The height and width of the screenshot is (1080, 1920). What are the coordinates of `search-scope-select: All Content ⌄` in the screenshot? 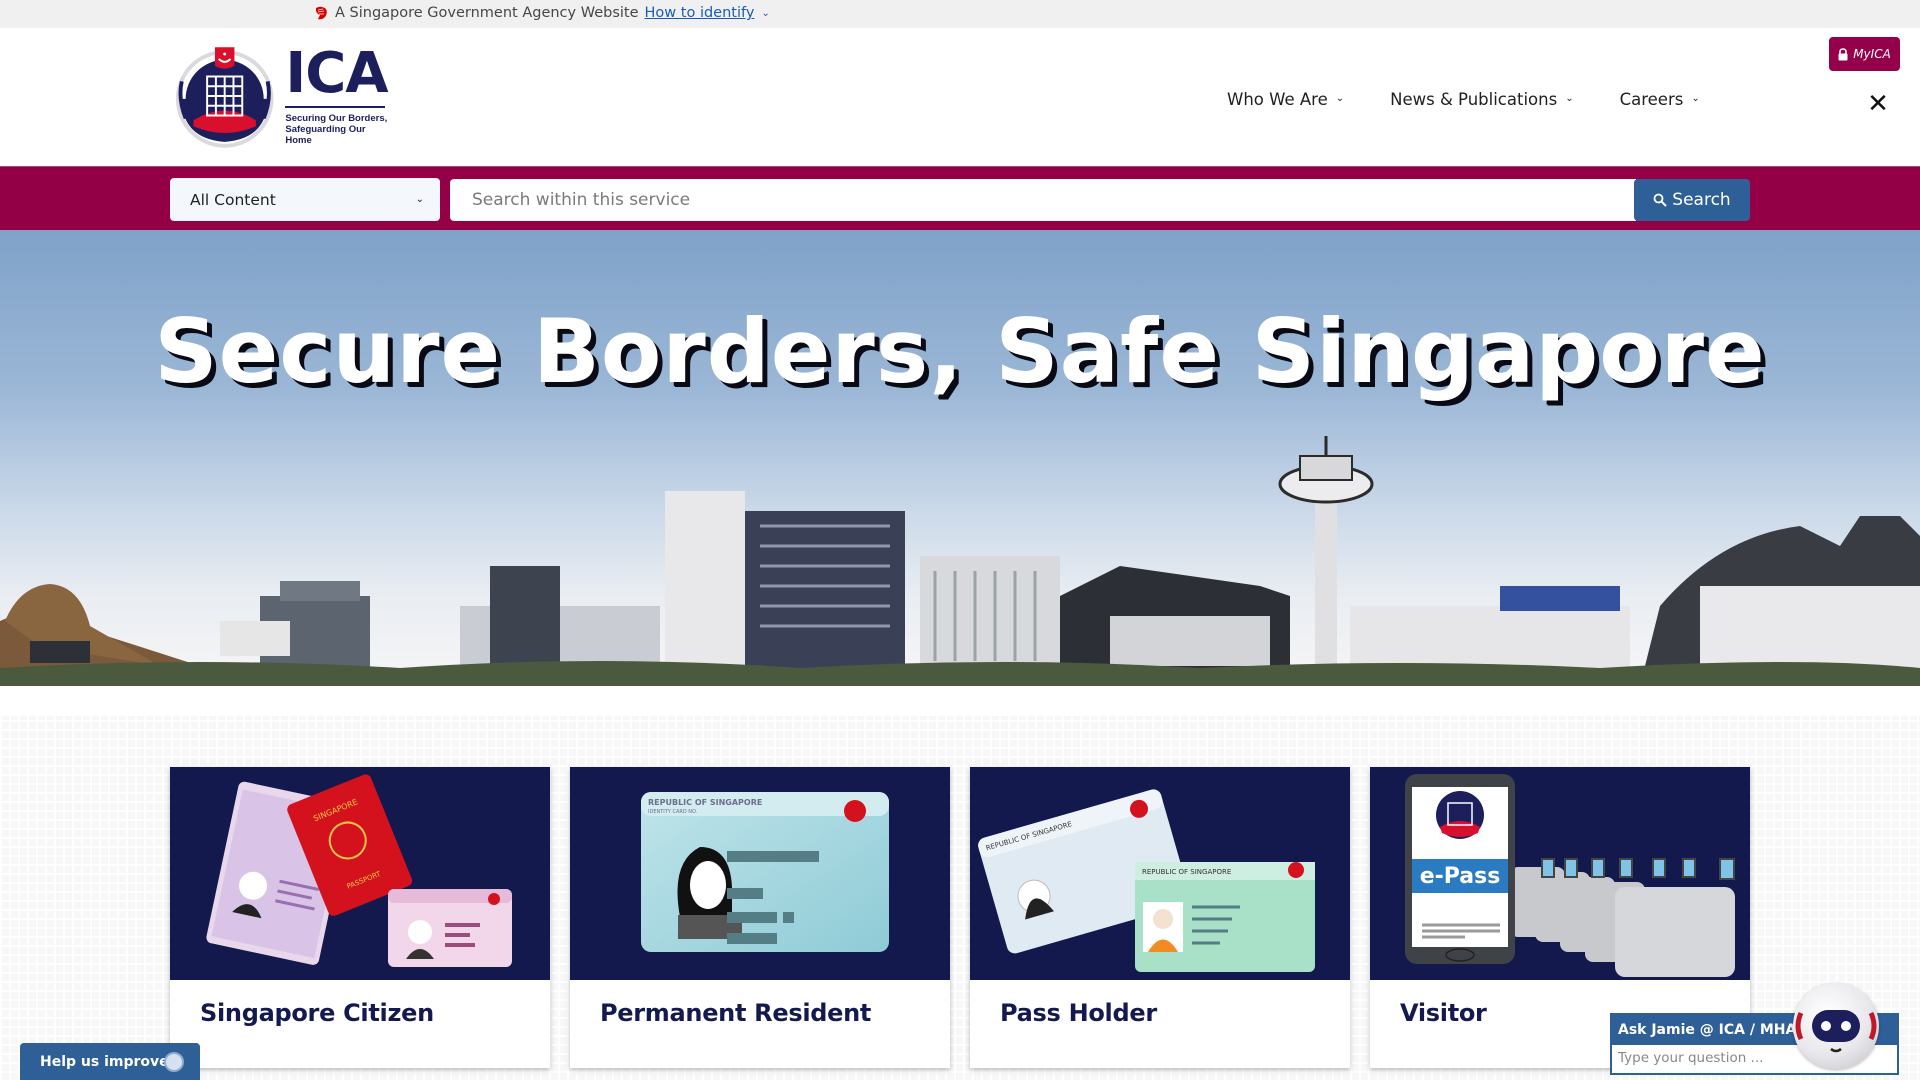 It's located at (305, 199).